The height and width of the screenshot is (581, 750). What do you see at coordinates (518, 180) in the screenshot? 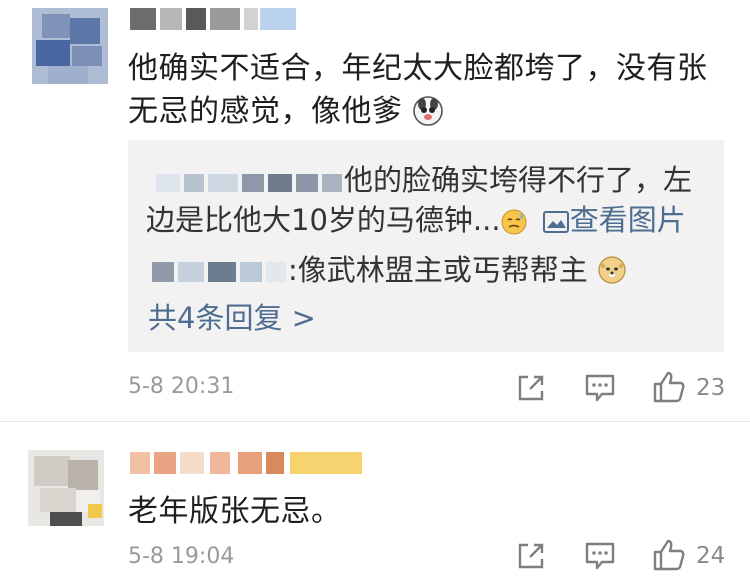
I see `reply-text: 他的脸确实垮得不行了，左` at bounding box center [518, 180].